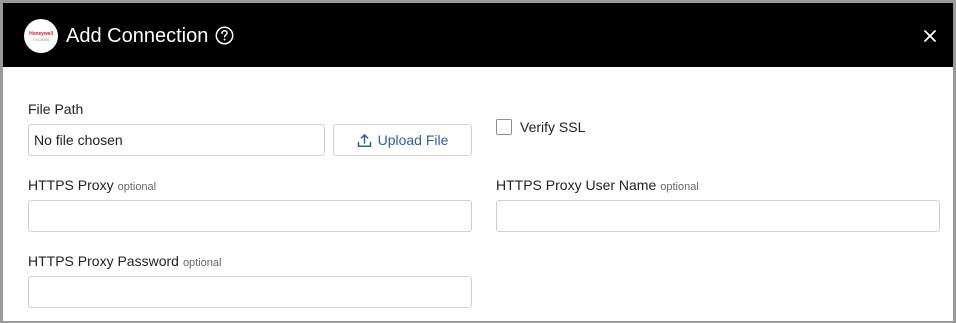 The width and height of the screenshot is (956, 323). I want to click on verify-ssl-label: Verify SSL, so click(552, 127).